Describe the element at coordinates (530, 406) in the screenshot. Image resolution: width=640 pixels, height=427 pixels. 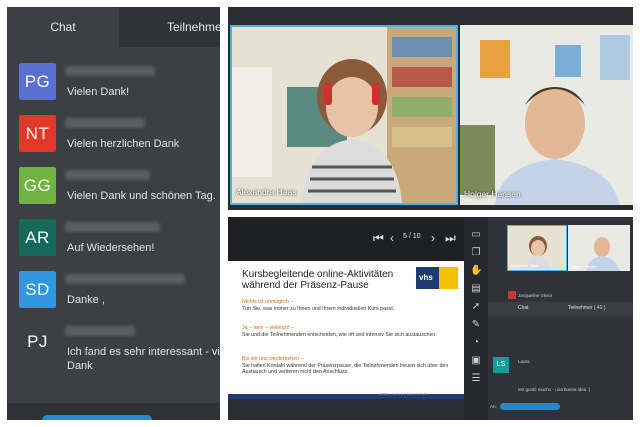
I see `recipient-select` at that location.